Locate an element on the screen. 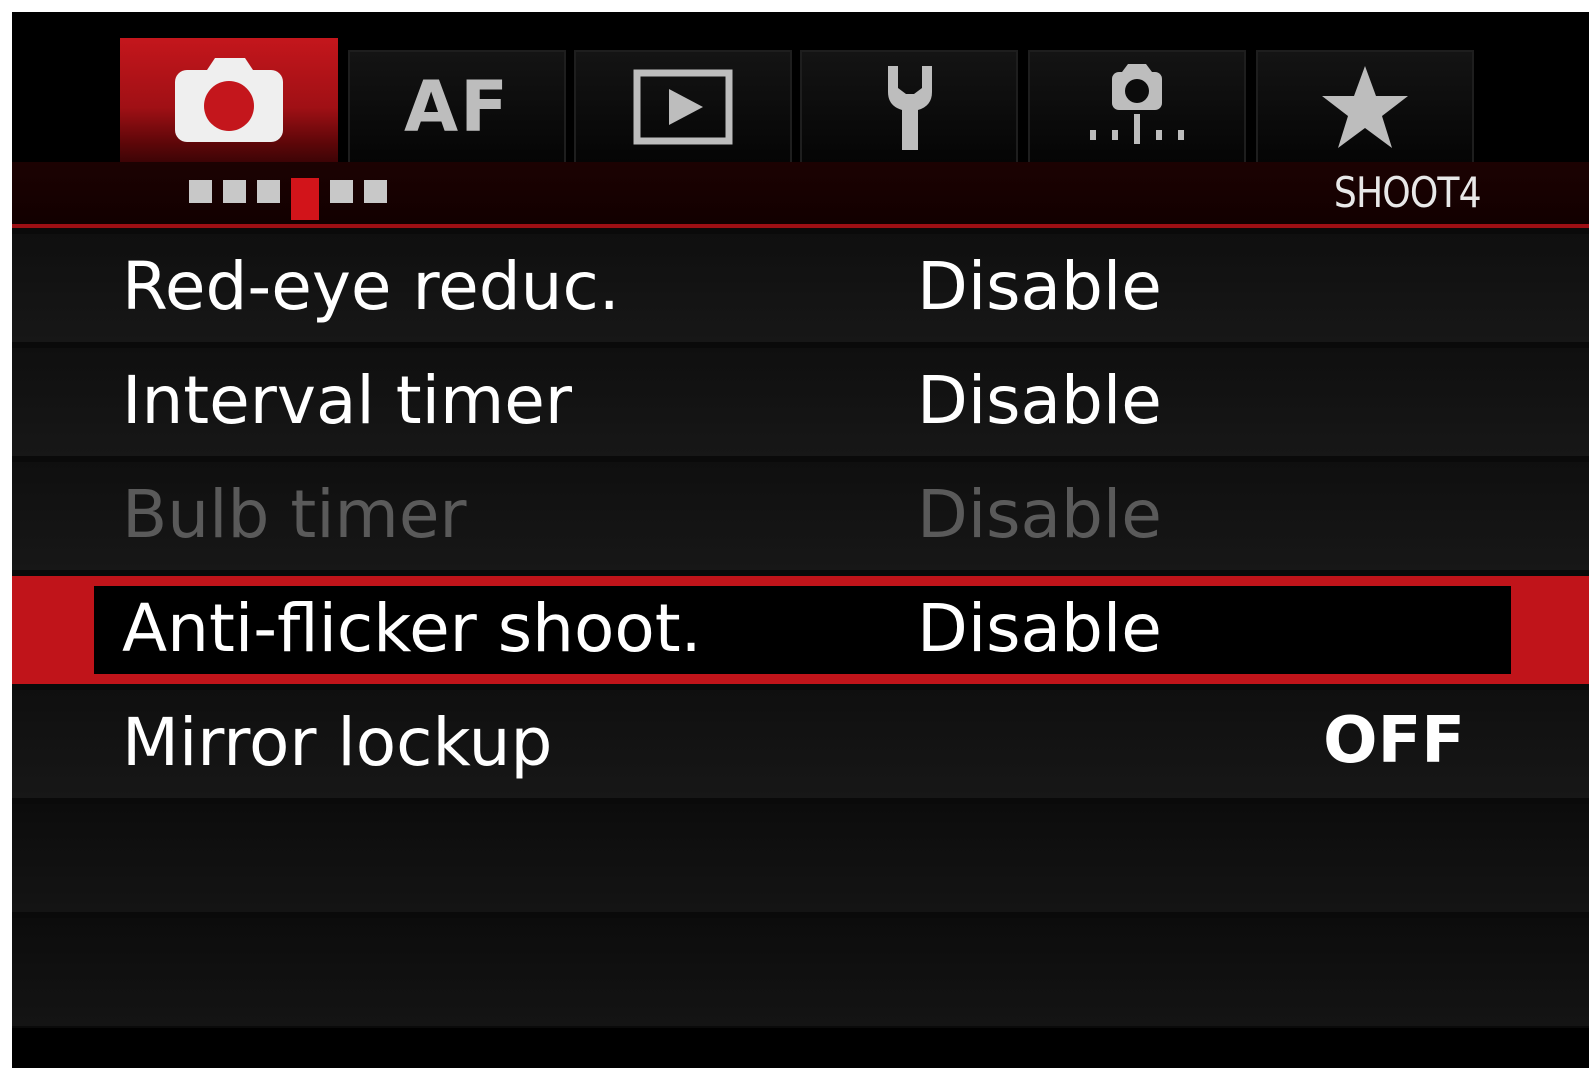 This screenshot has height=1068, width=1589. tab-shoot is located at coordinates (229, 101).